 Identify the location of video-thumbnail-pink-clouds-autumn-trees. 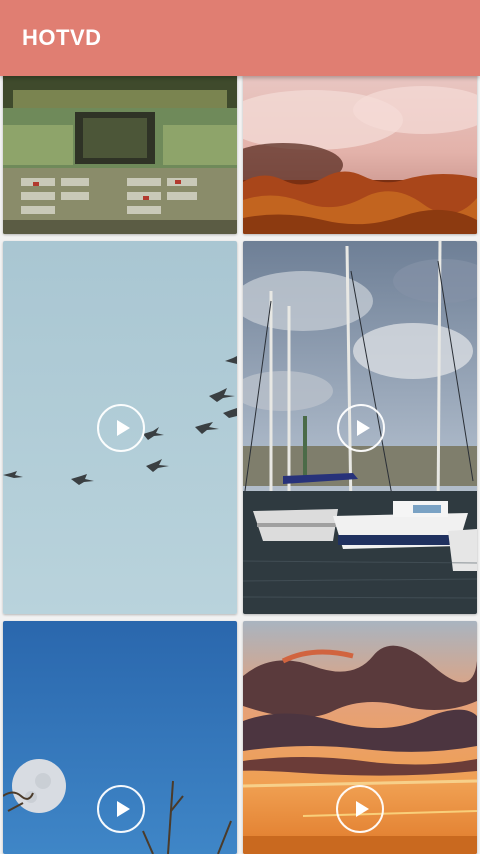
(360, 152).